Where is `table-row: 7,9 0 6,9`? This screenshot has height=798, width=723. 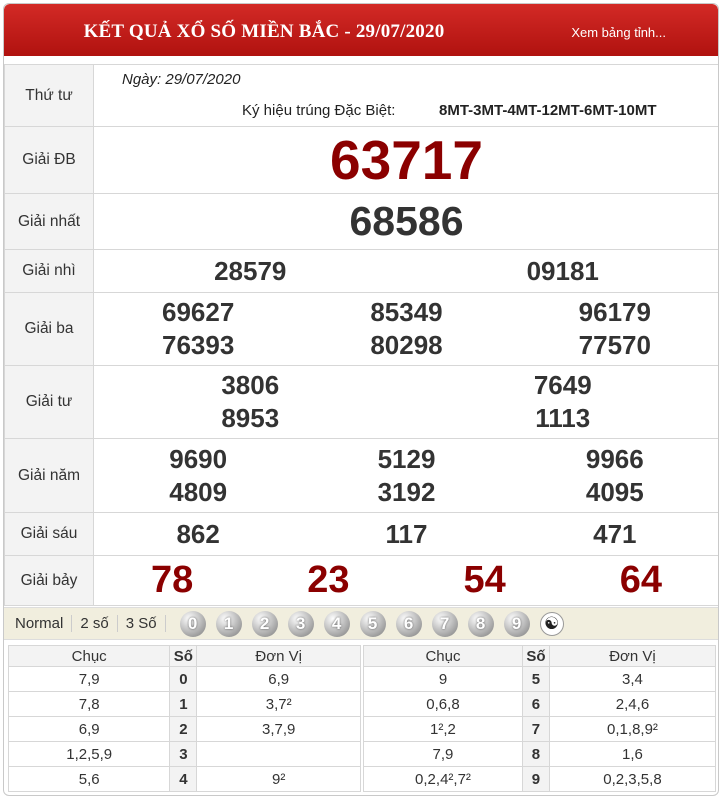
table-row: 7,9 0 6,9 is located at coordinates (184, 679).